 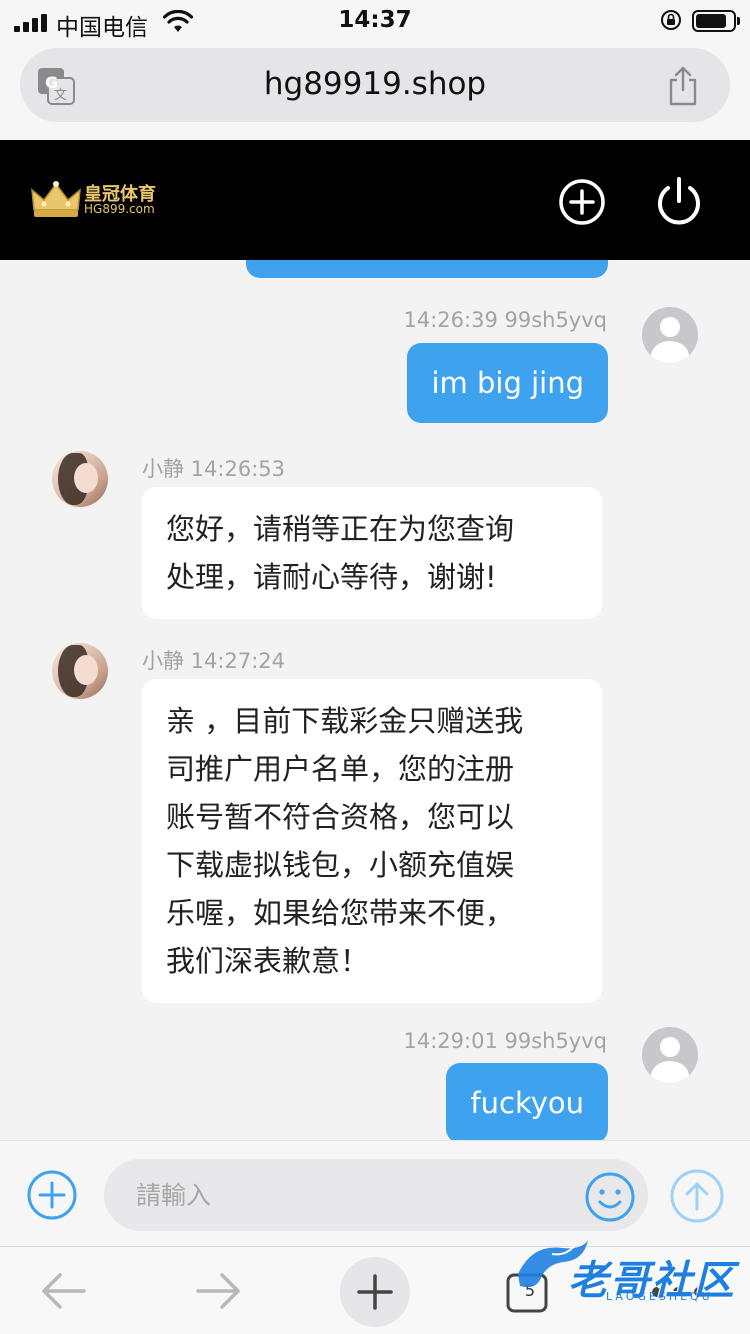 I want to click on address-bar: G 文 hg89919.shop, so click(x=375, y=85).